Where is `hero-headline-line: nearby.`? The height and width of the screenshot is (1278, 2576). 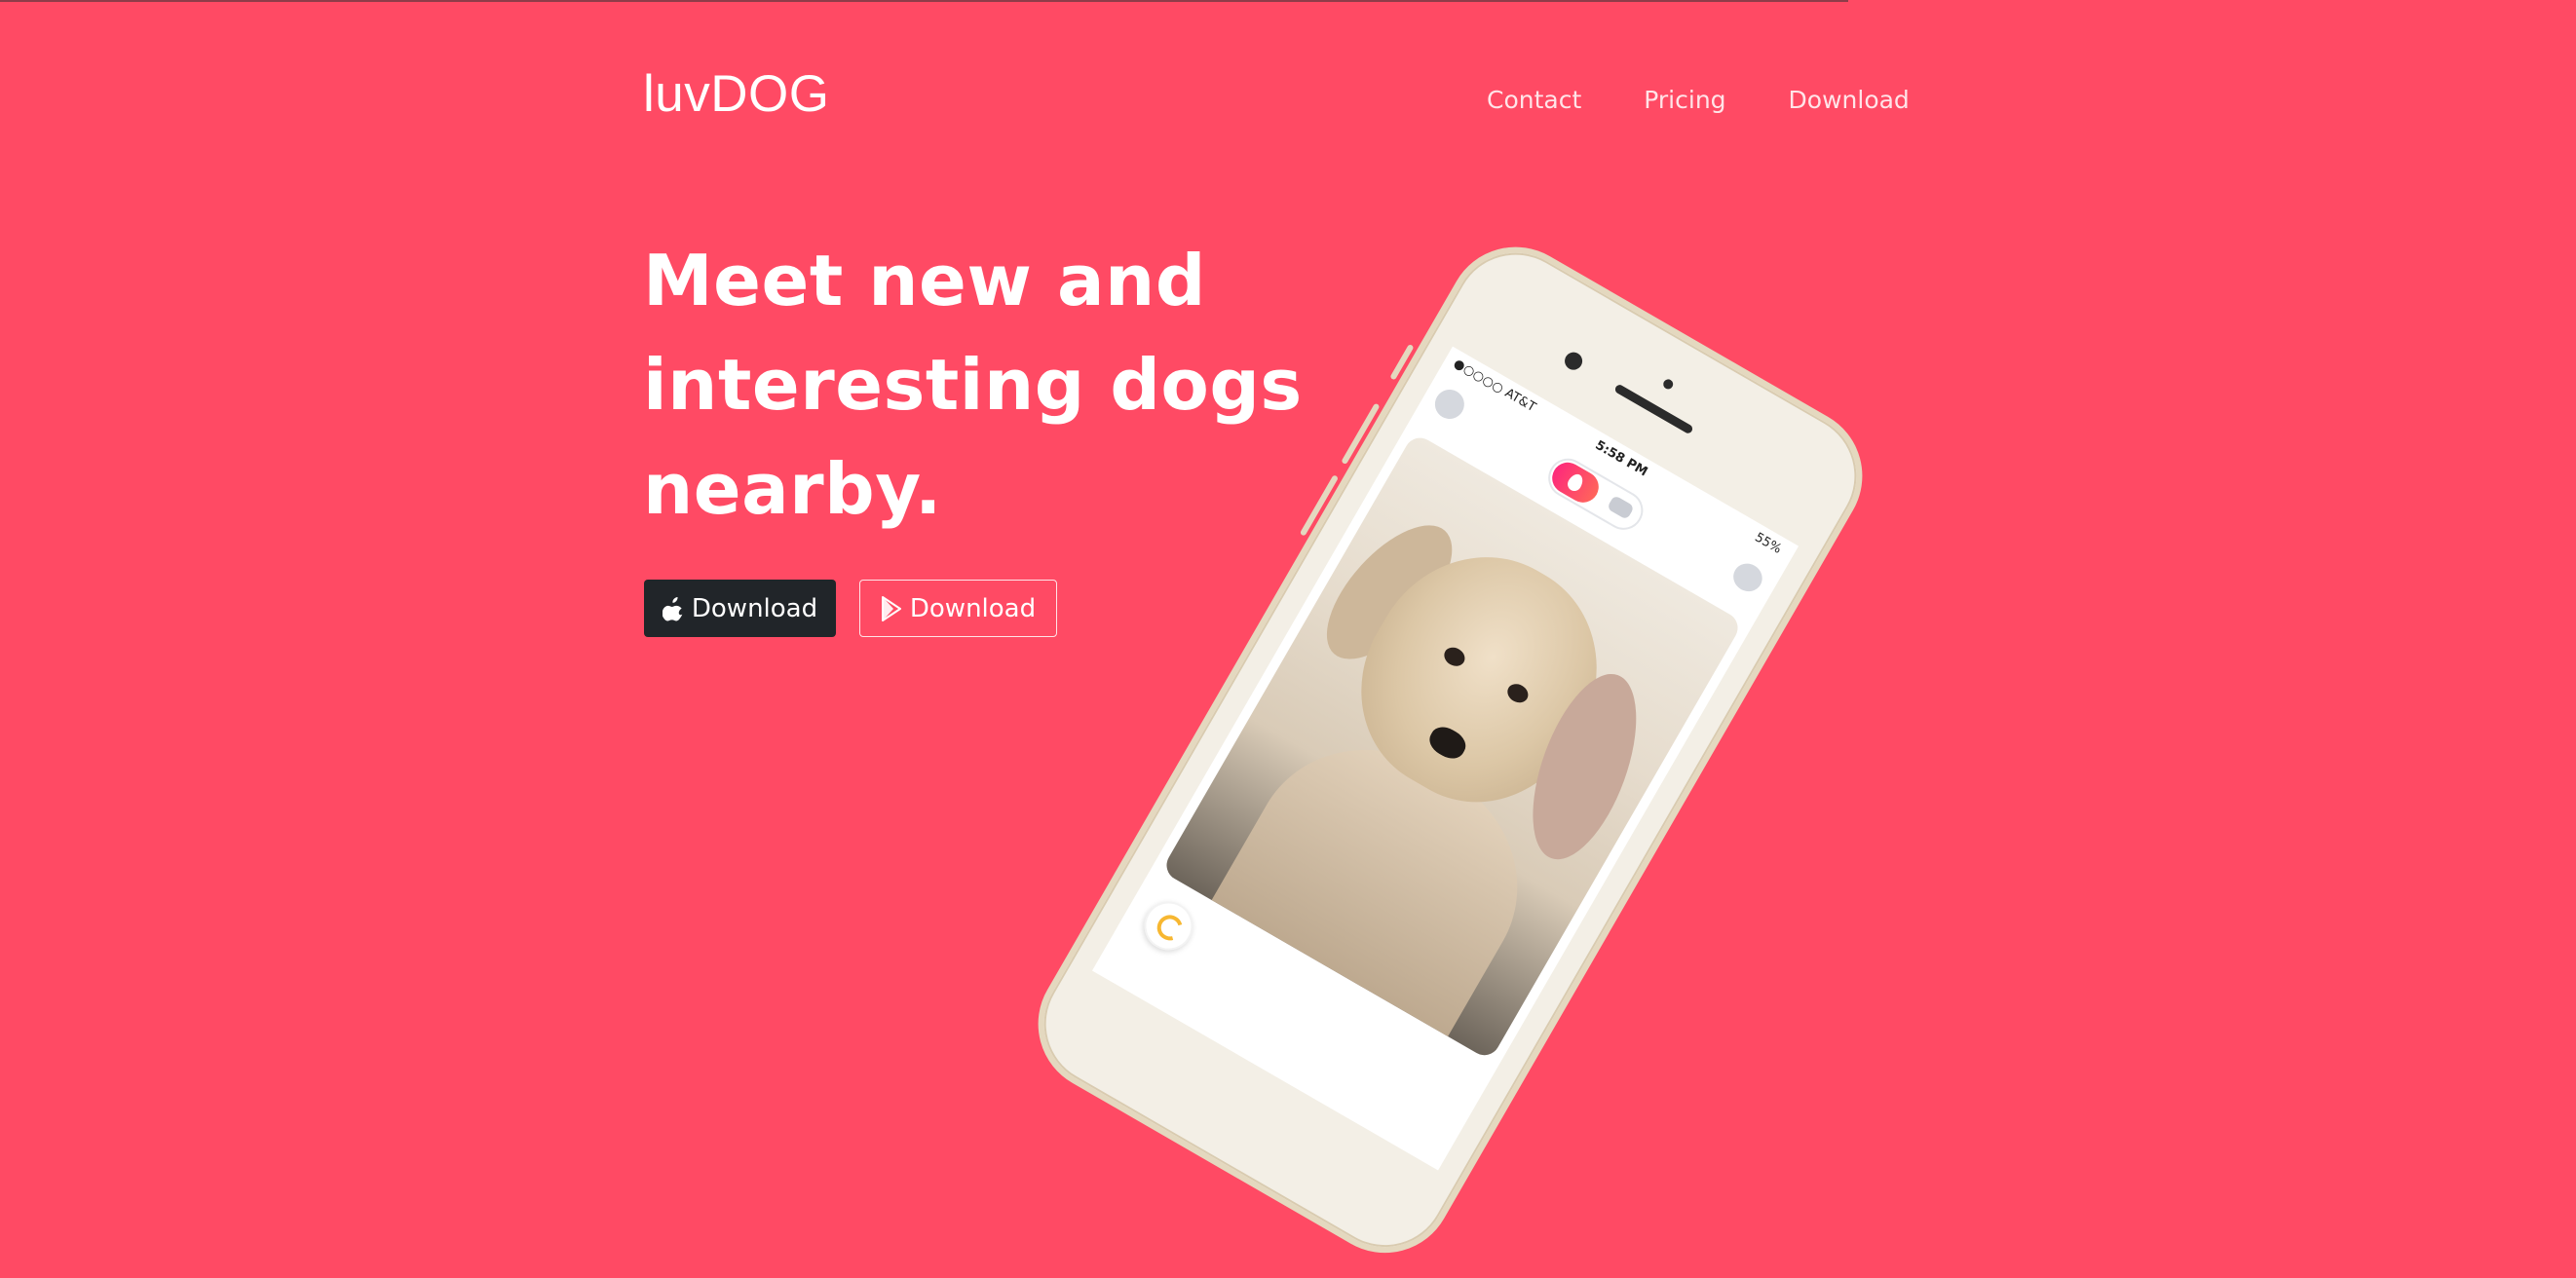 hero-headline-line: nearby. is located at coordinates (792, 489).